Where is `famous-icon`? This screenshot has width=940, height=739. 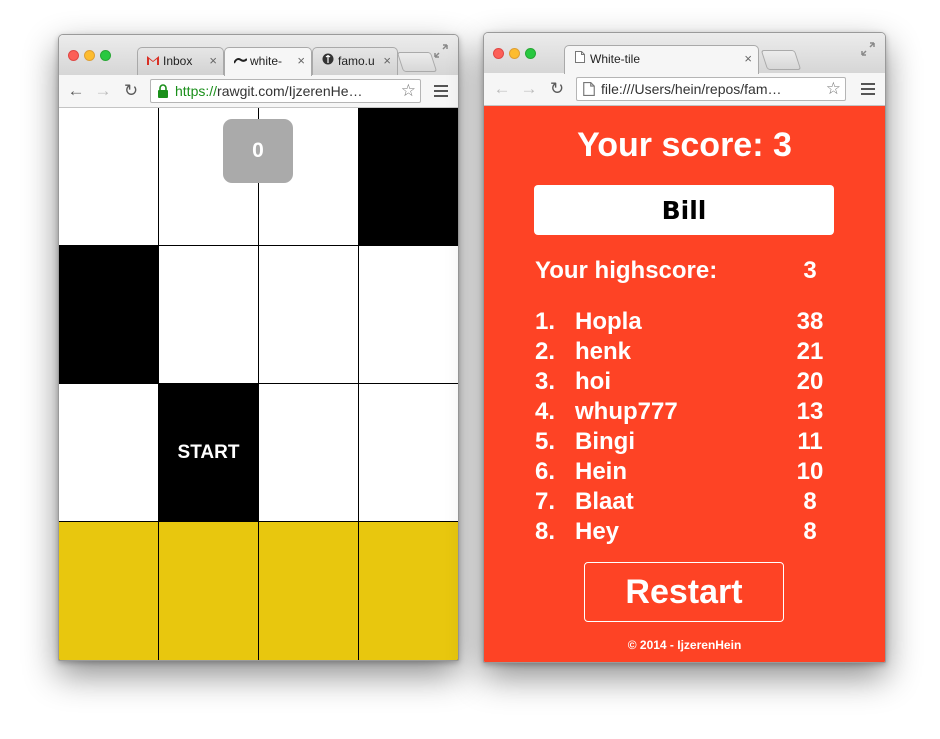
famous-icon is located at coordinates (328, 62).